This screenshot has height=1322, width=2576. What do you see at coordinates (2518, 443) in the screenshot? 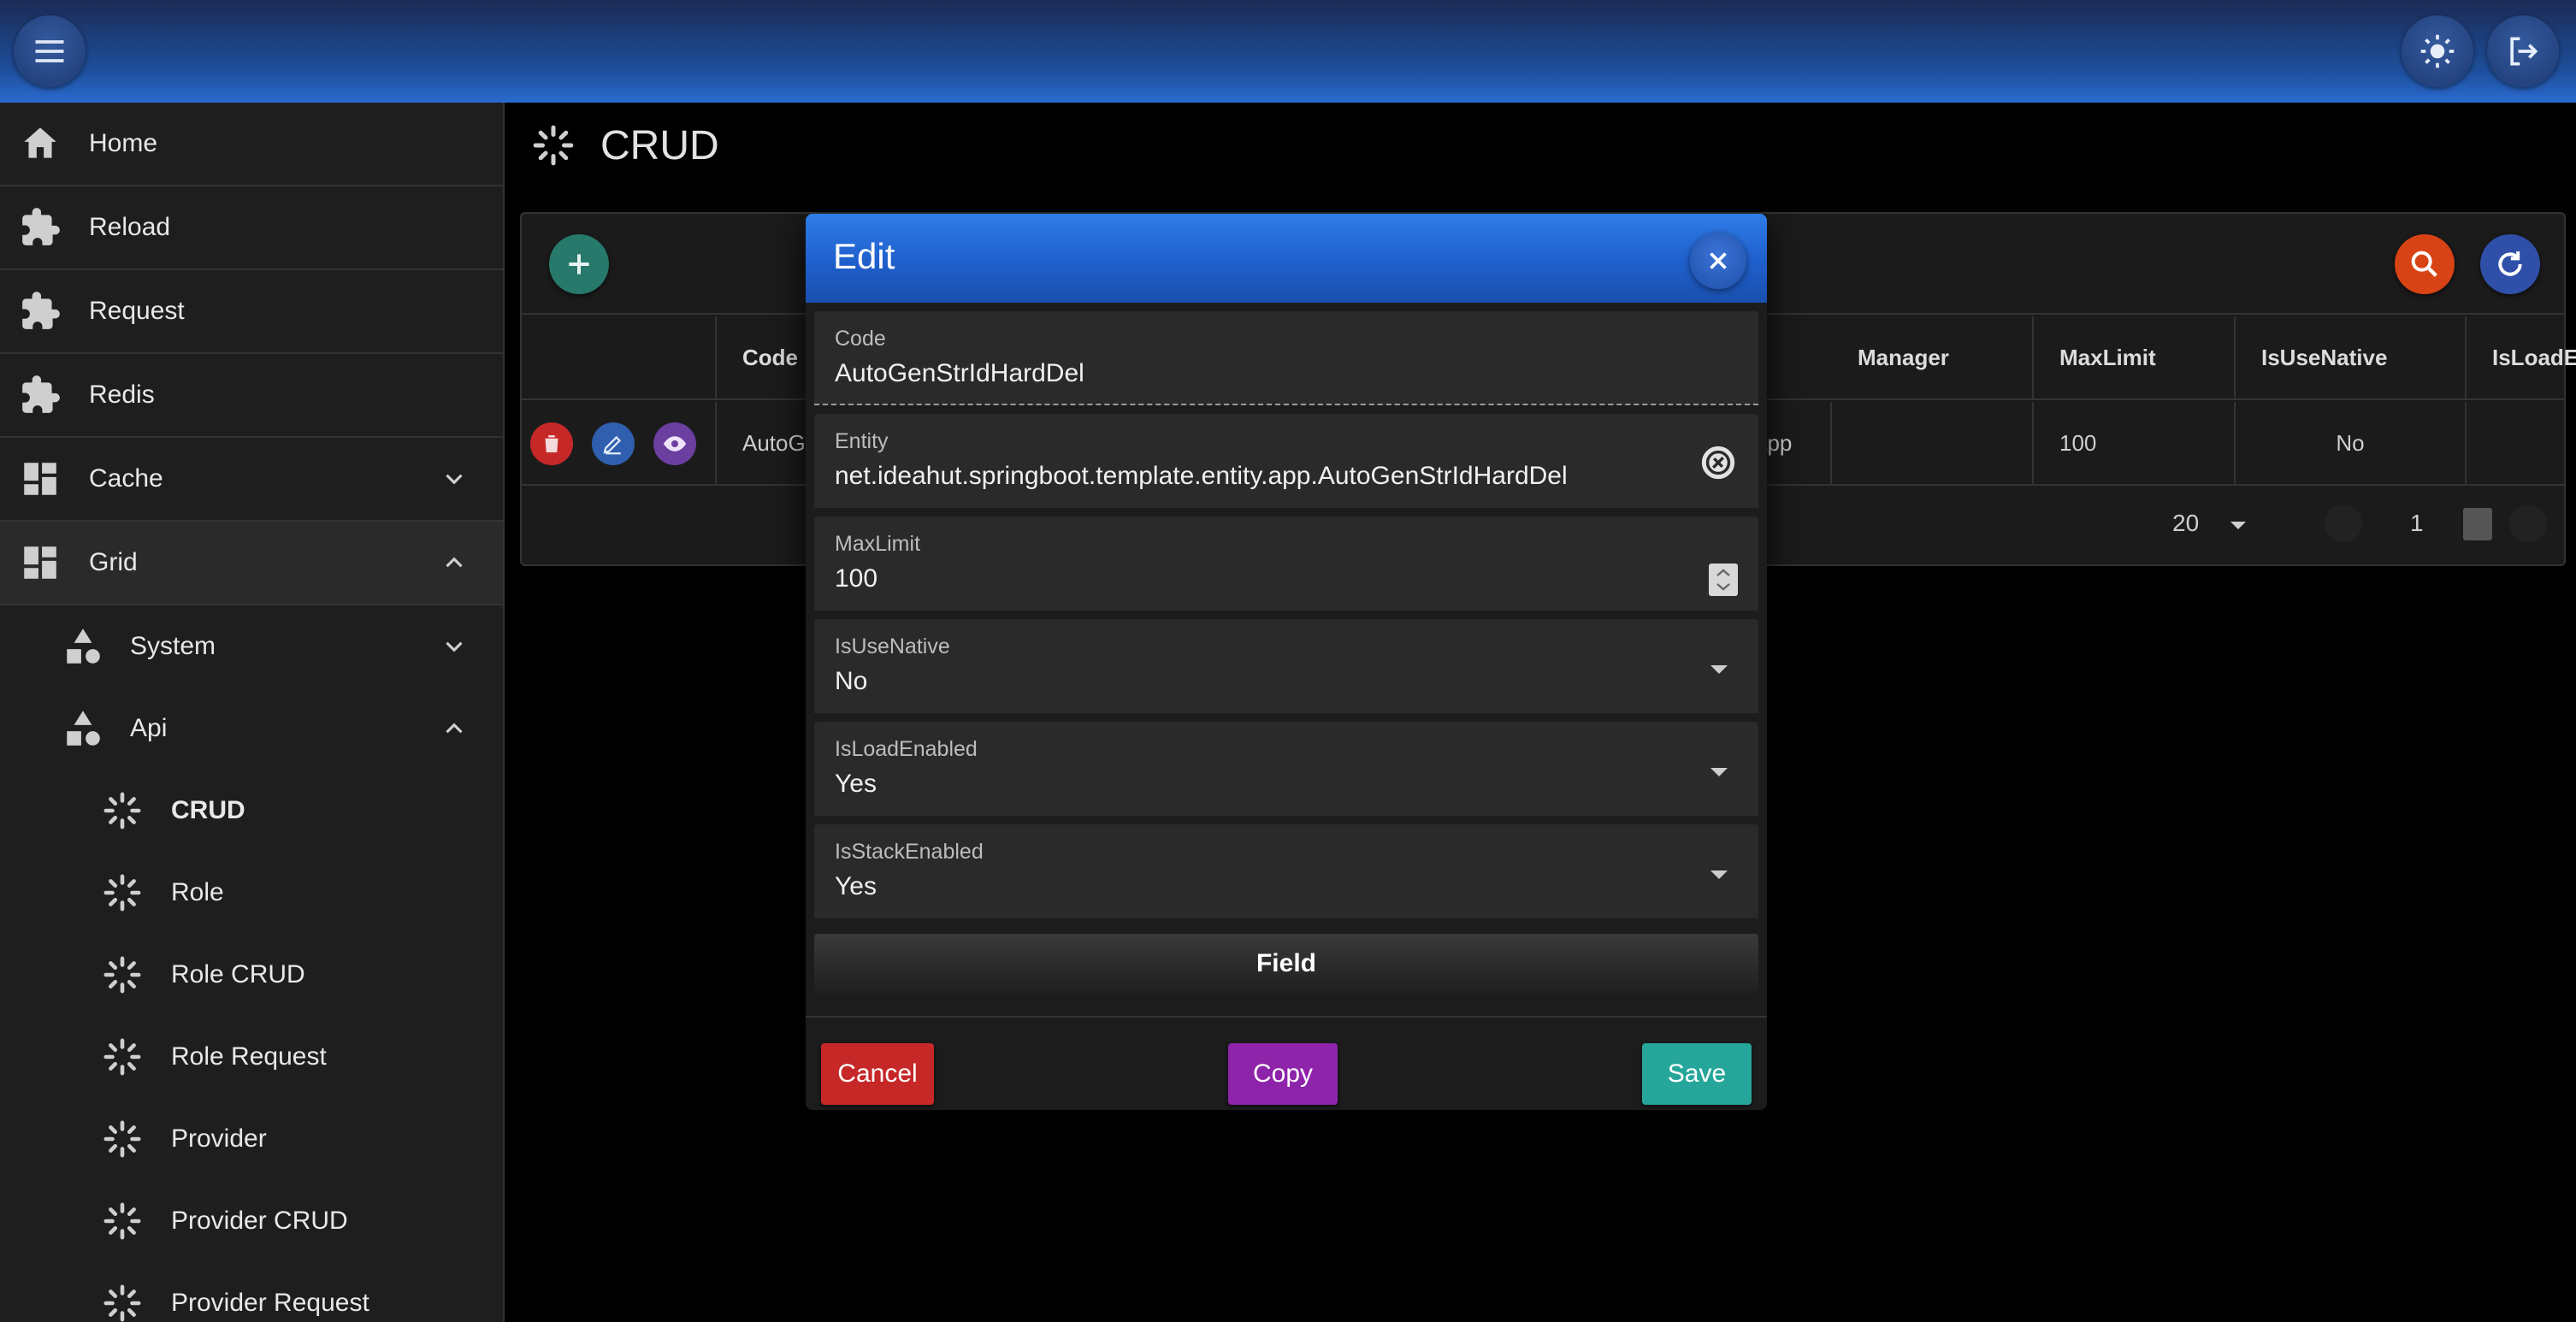
I see `cell-isloadenabled` at bounding box center [2518, 443].